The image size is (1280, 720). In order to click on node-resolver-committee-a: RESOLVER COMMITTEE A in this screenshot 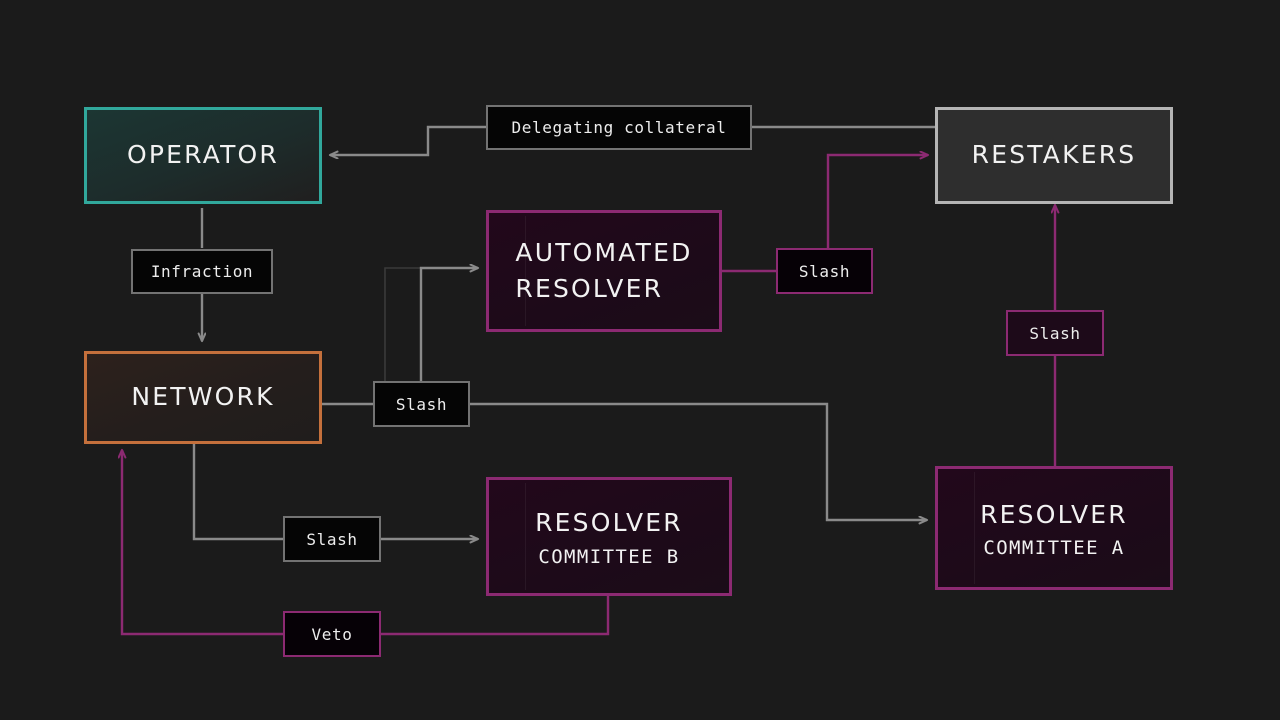, I will do `click(1054, 528)`.